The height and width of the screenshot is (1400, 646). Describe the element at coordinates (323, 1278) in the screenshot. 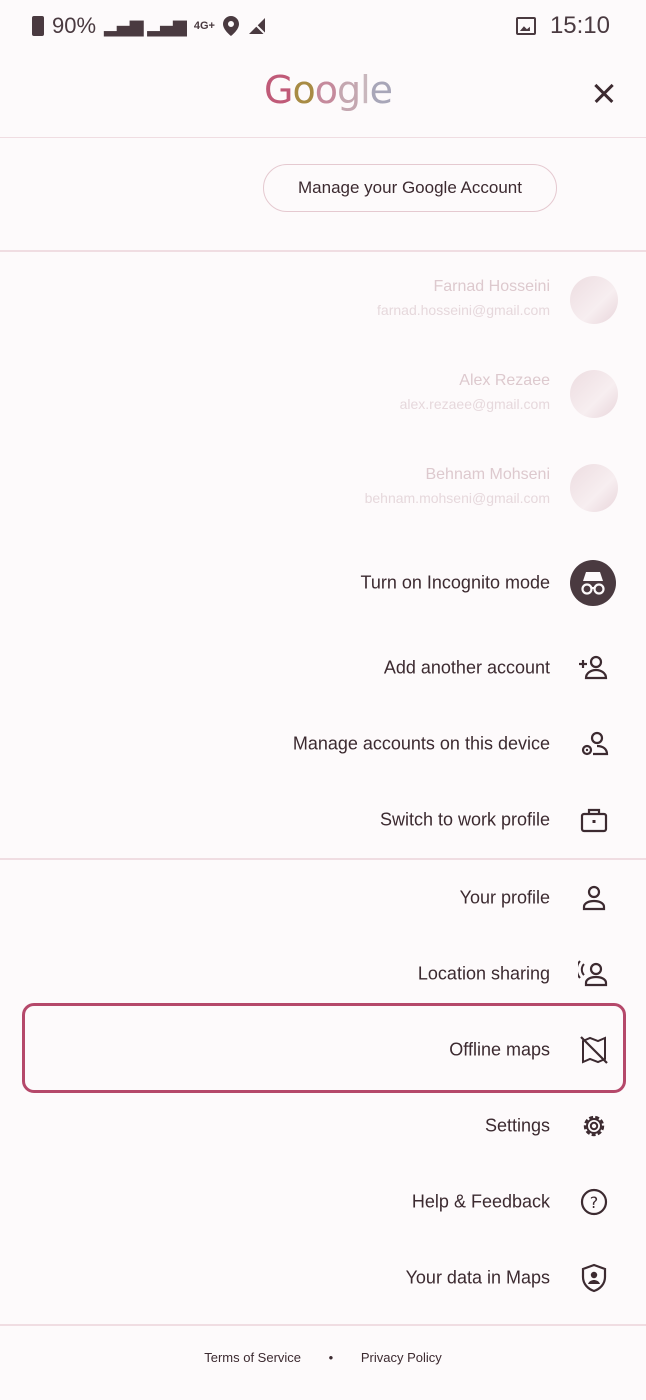

I see `your-data-item: Your data in Maps` at that location.